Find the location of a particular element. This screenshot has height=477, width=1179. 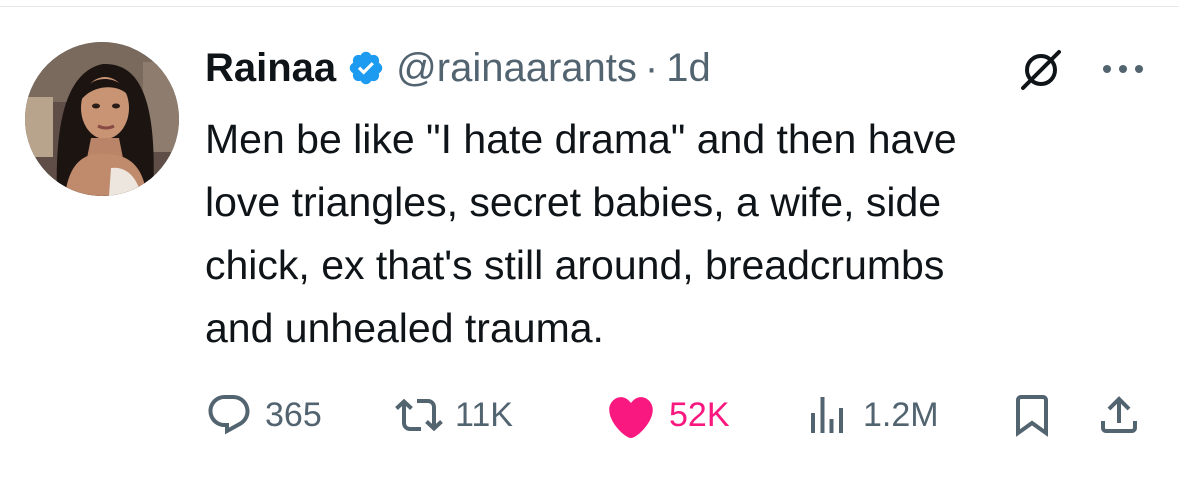

reply-count: 365 is located at coordinates (293, 414).